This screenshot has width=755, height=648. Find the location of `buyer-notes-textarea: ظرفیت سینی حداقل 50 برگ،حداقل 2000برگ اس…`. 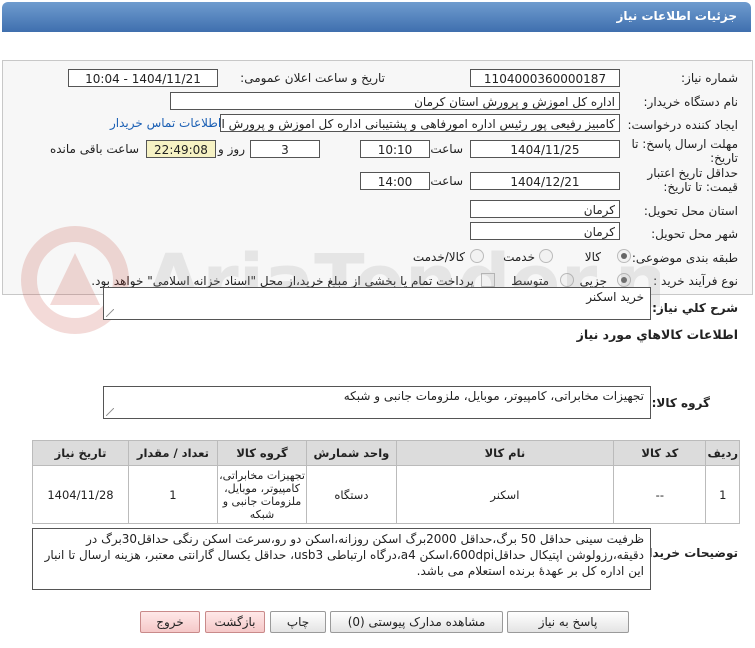

buyer-notes-textarea: ظرفیت سینی حداقل 50 برگ،حداقل 2000برگ اس… is located at coordinates (341, 559).